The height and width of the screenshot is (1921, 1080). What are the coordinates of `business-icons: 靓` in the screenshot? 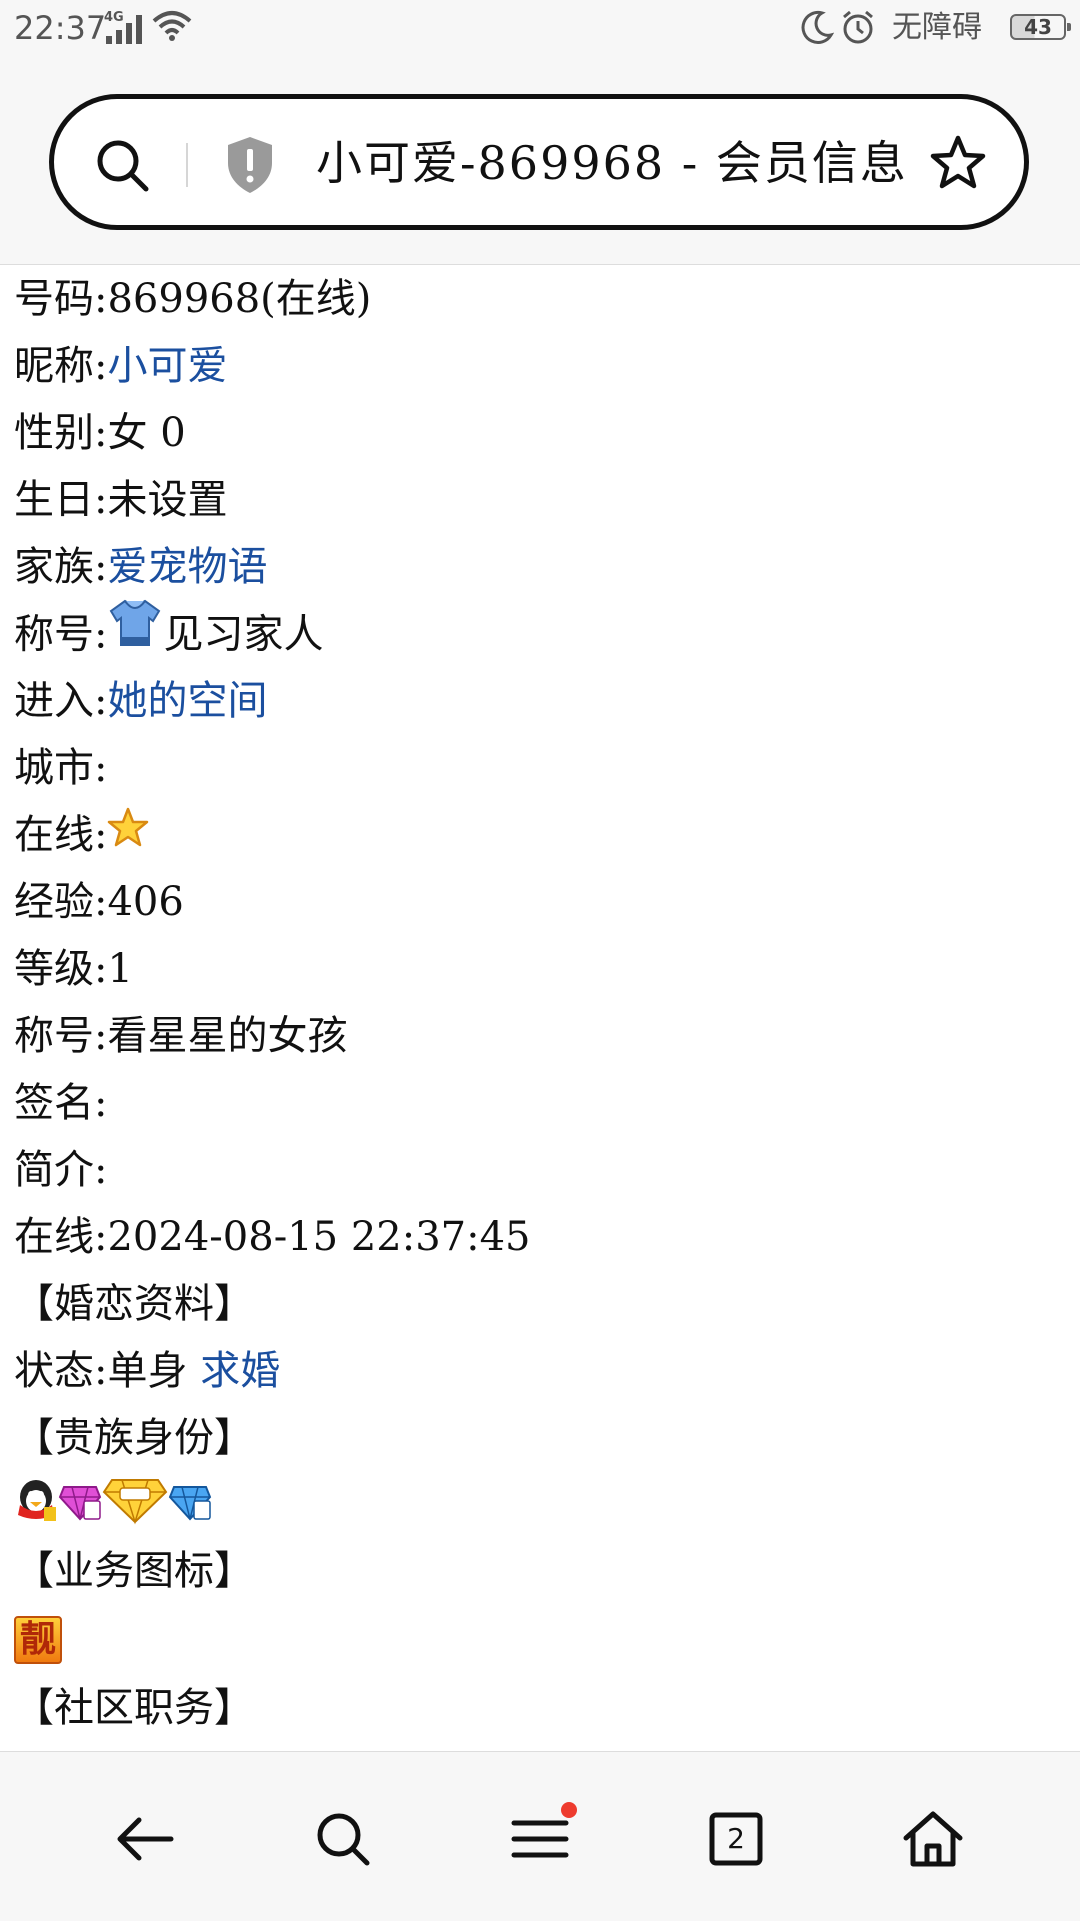 It's located at (539, 1640).